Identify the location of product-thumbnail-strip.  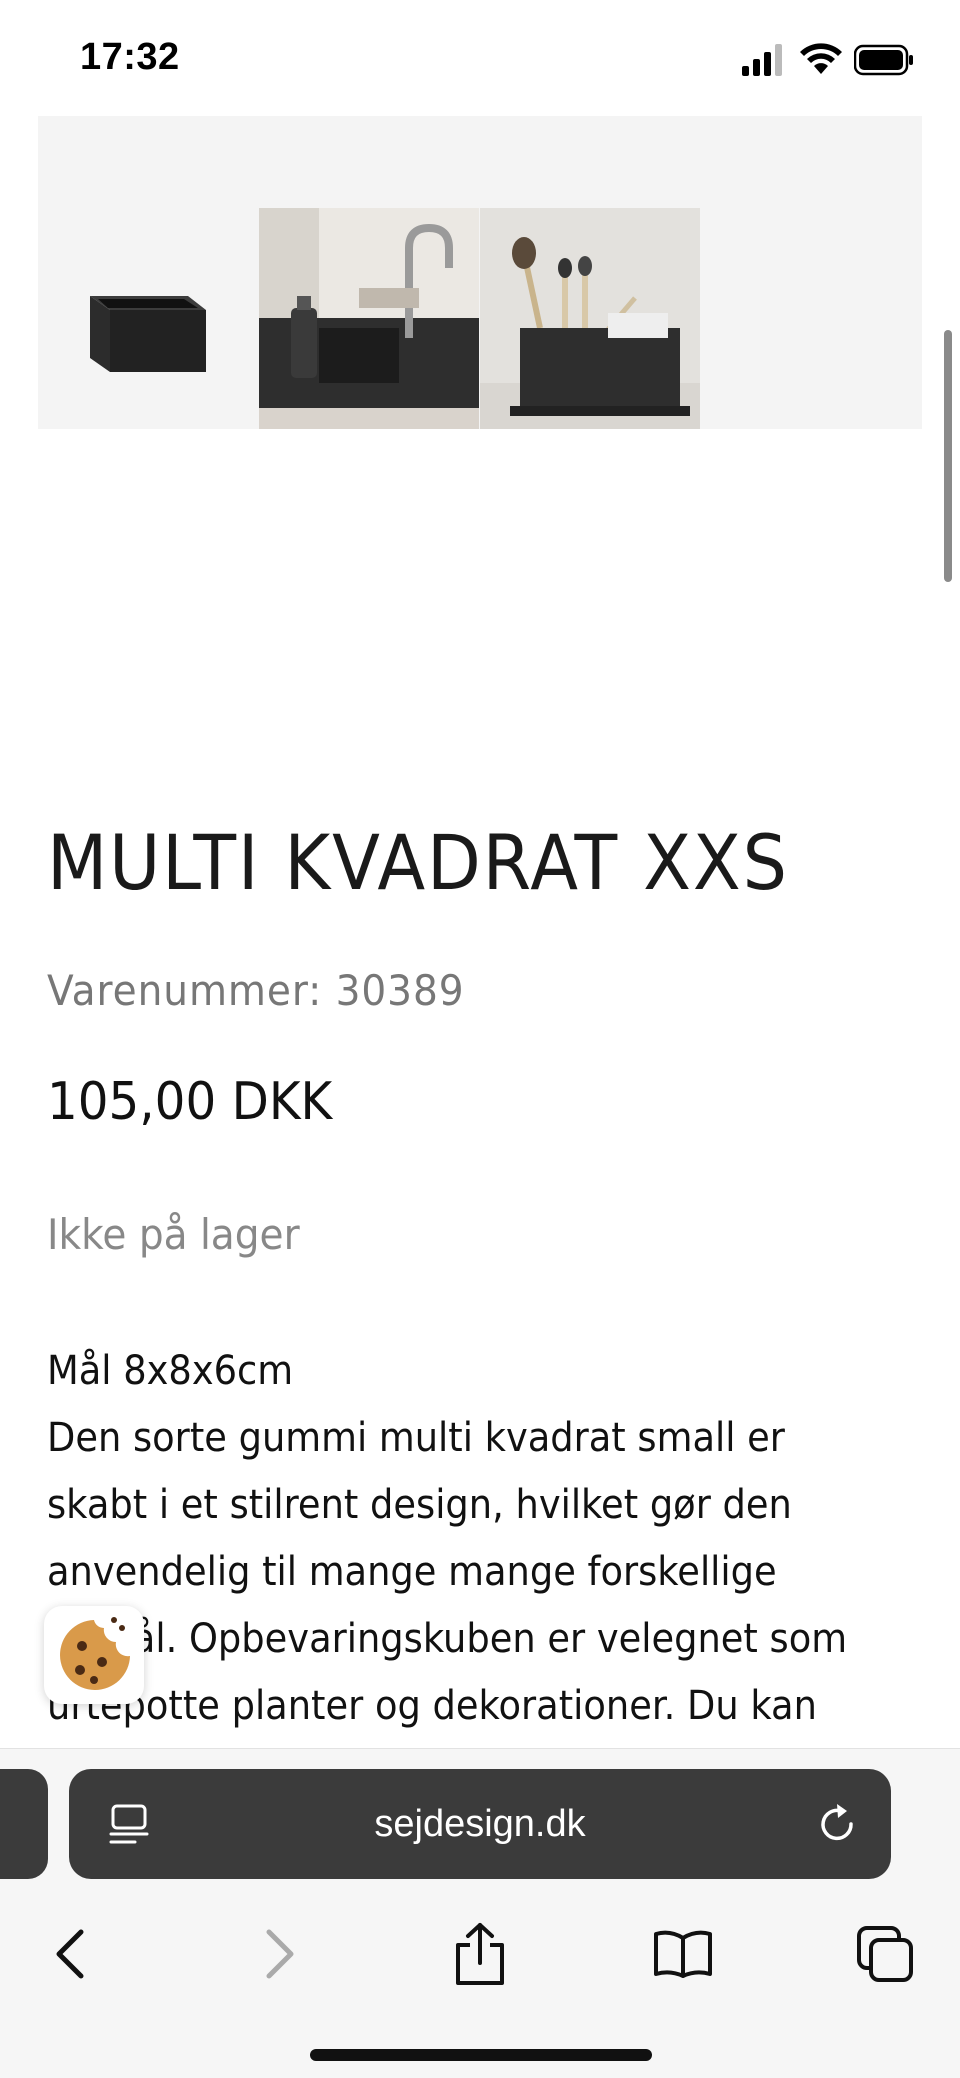
(480, 272).